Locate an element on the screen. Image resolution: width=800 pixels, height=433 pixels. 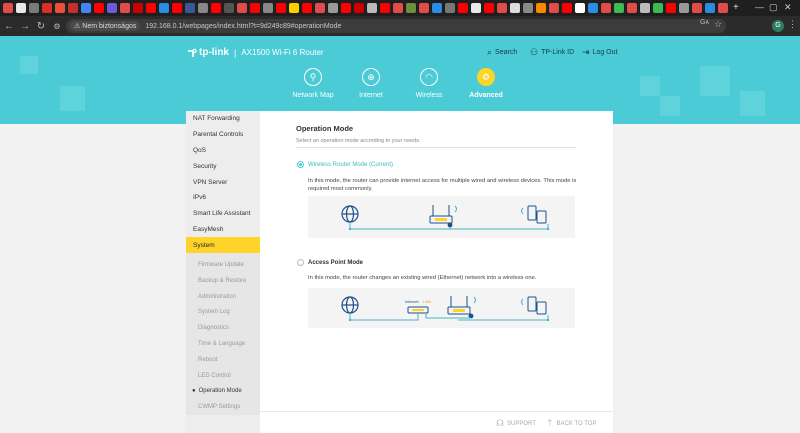
not-secure-chip: ⚠ Nem biztonságos is located at coordinates (105, 26).